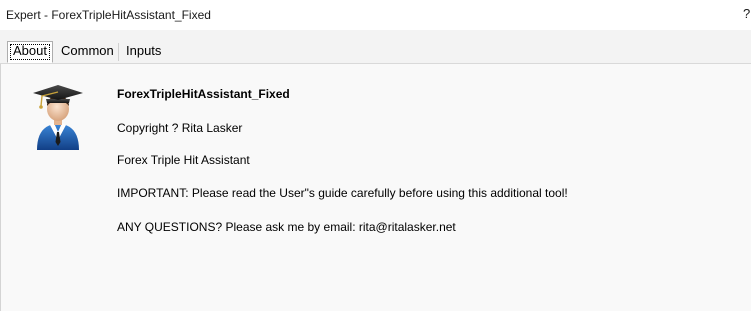  I want to click on tab-inputs-label: Inputs, so click(144, 50).